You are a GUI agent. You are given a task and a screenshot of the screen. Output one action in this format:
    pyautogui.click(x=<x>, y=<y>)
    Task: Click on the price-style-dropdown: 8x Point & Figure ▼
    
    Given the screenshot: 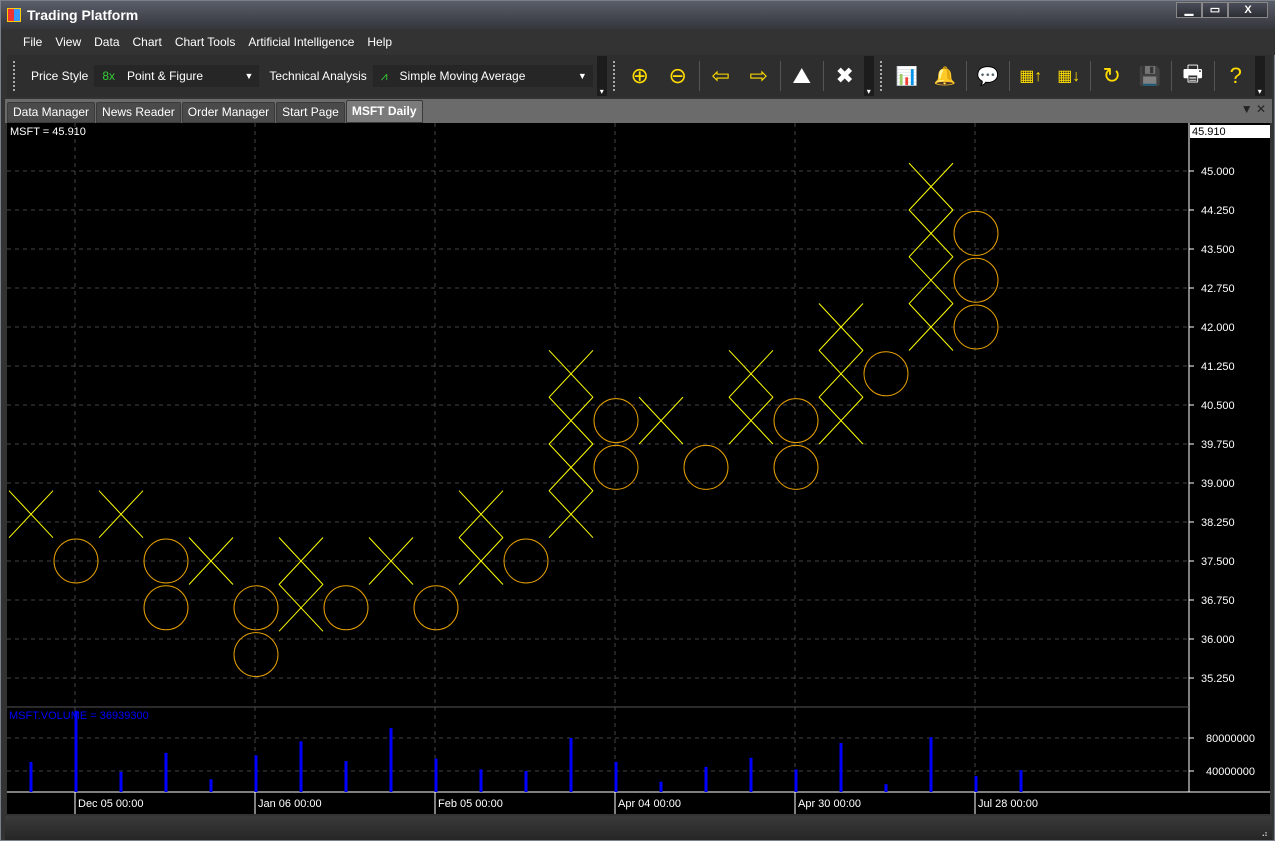 What is the action you would take?
    pyautogui.click(x=177, y=76)
    